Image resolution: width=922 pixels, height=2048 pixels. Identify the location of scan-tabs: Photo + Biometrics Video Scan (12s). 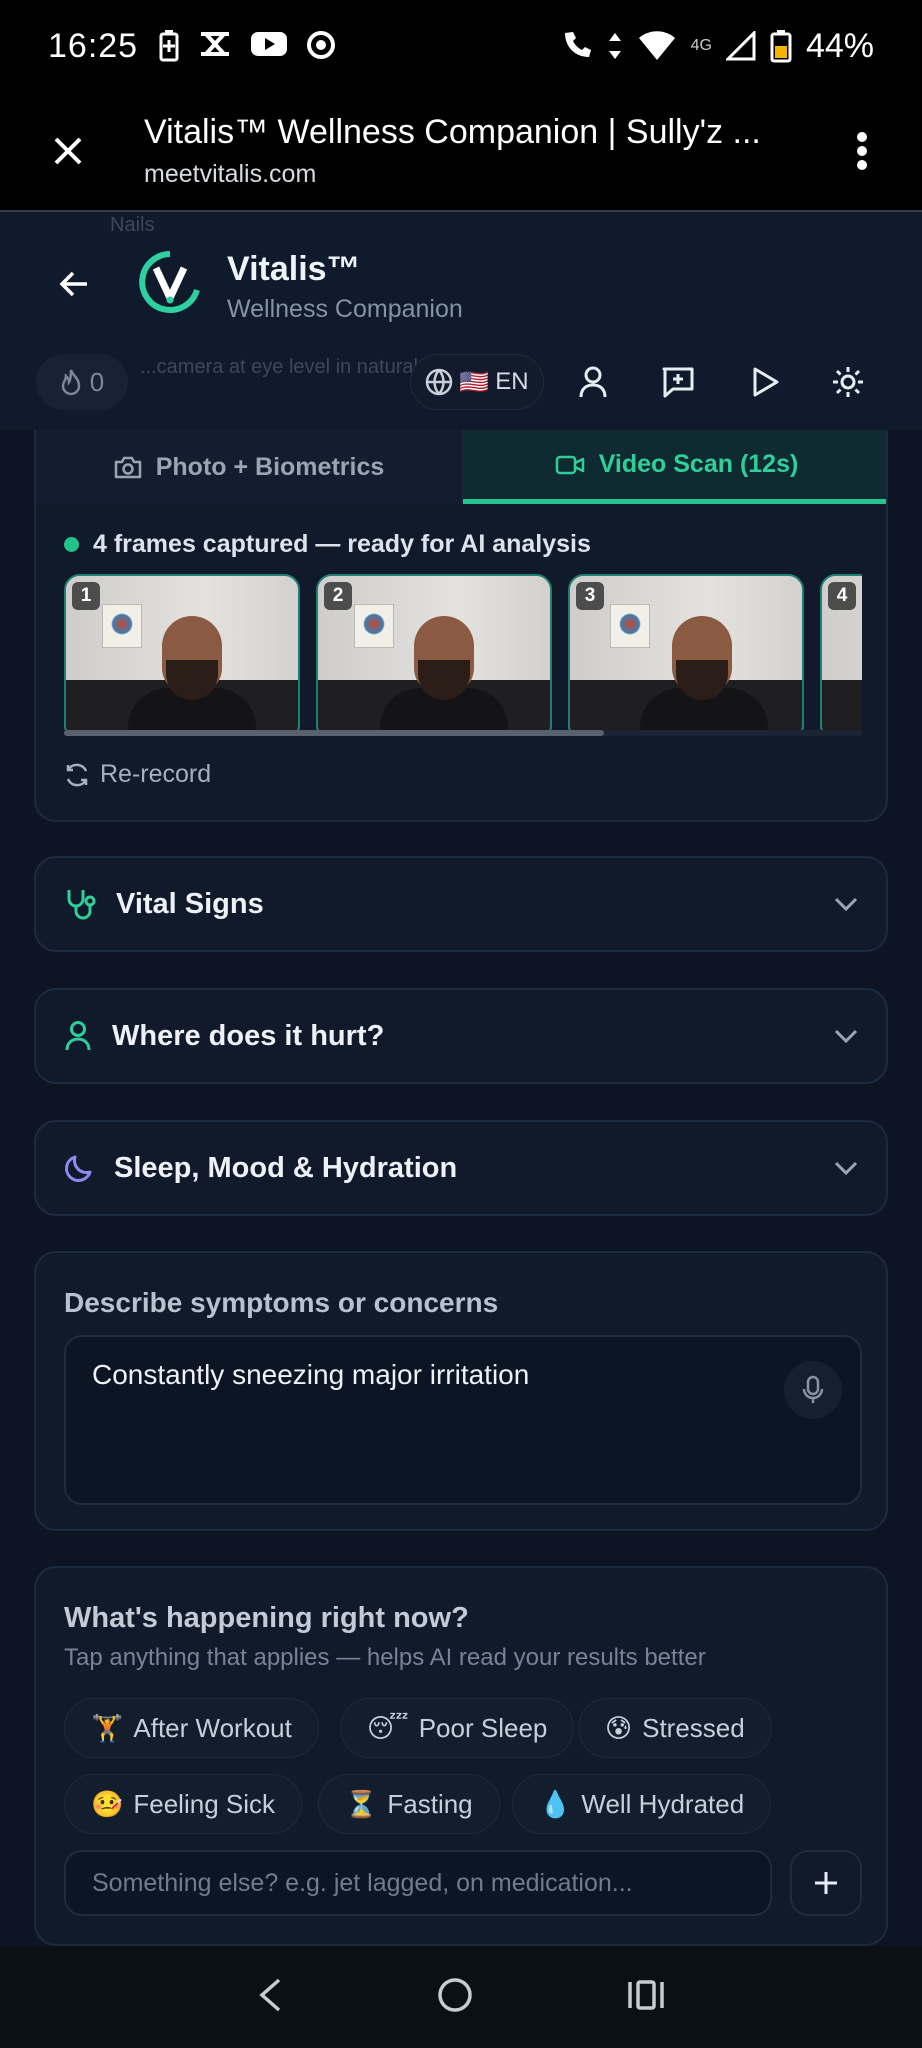
(461, 467).